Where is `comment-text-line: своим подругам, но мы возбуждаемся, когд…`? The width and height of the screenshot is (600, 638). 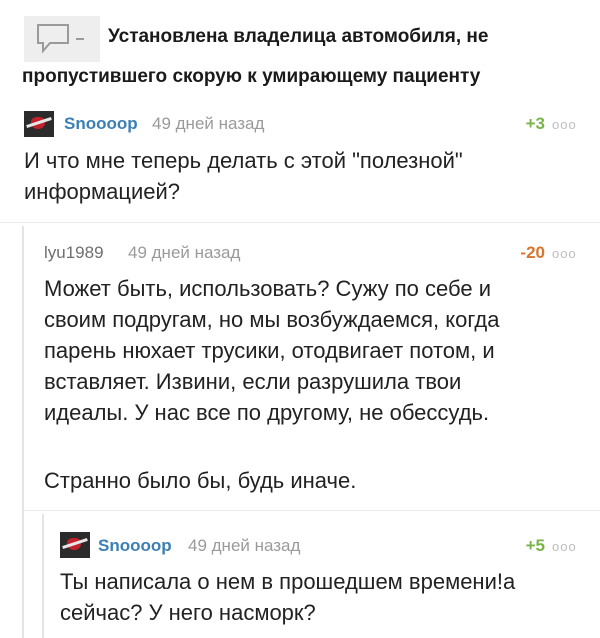 comment-text-line: своим подругам, но мы возбуждаемся, когд… is located at coordinates (272, 319).